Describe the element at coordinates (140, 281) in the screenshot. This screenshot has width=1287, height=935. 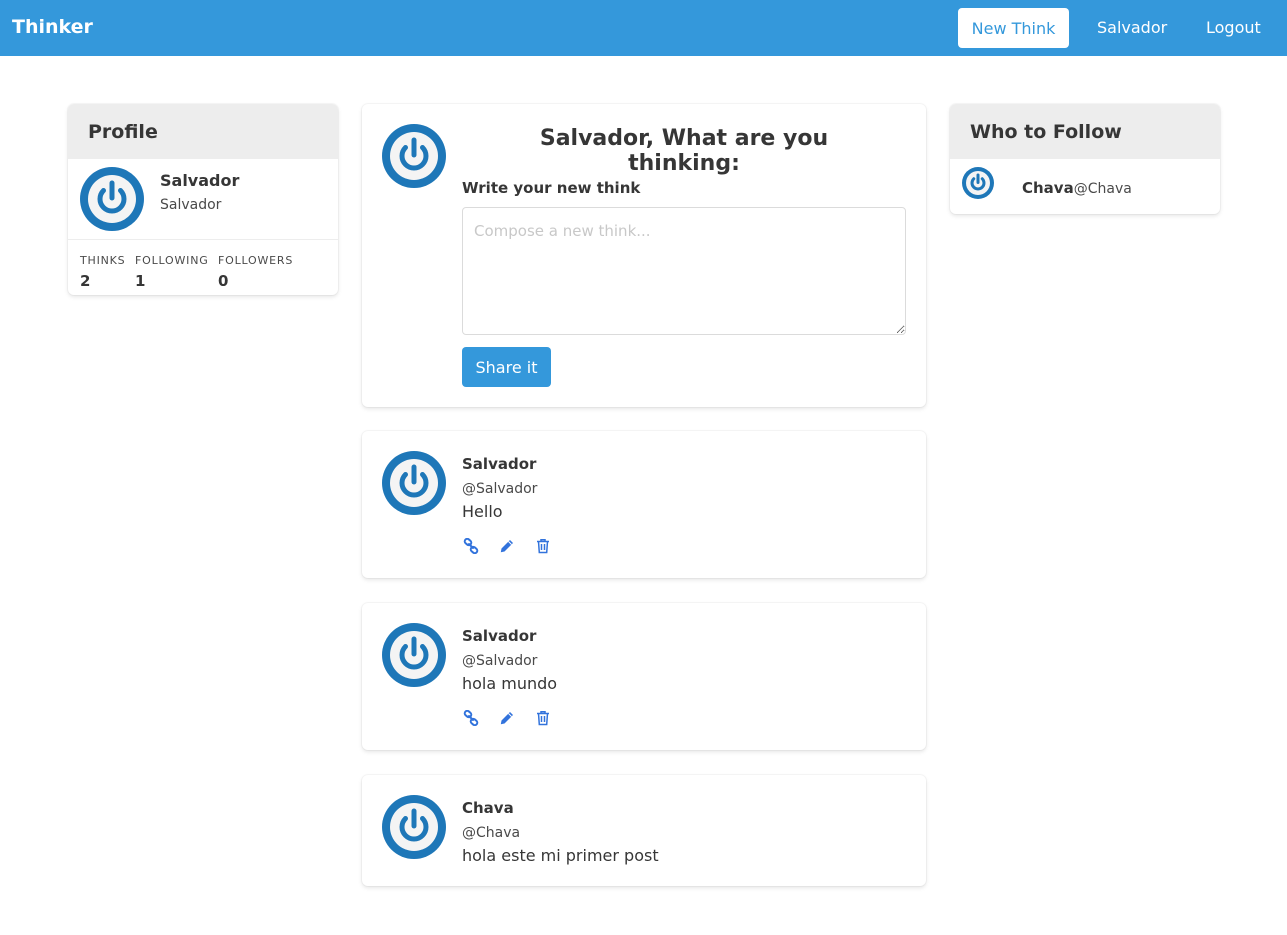
I see `stat-following-value: 1` at that location.